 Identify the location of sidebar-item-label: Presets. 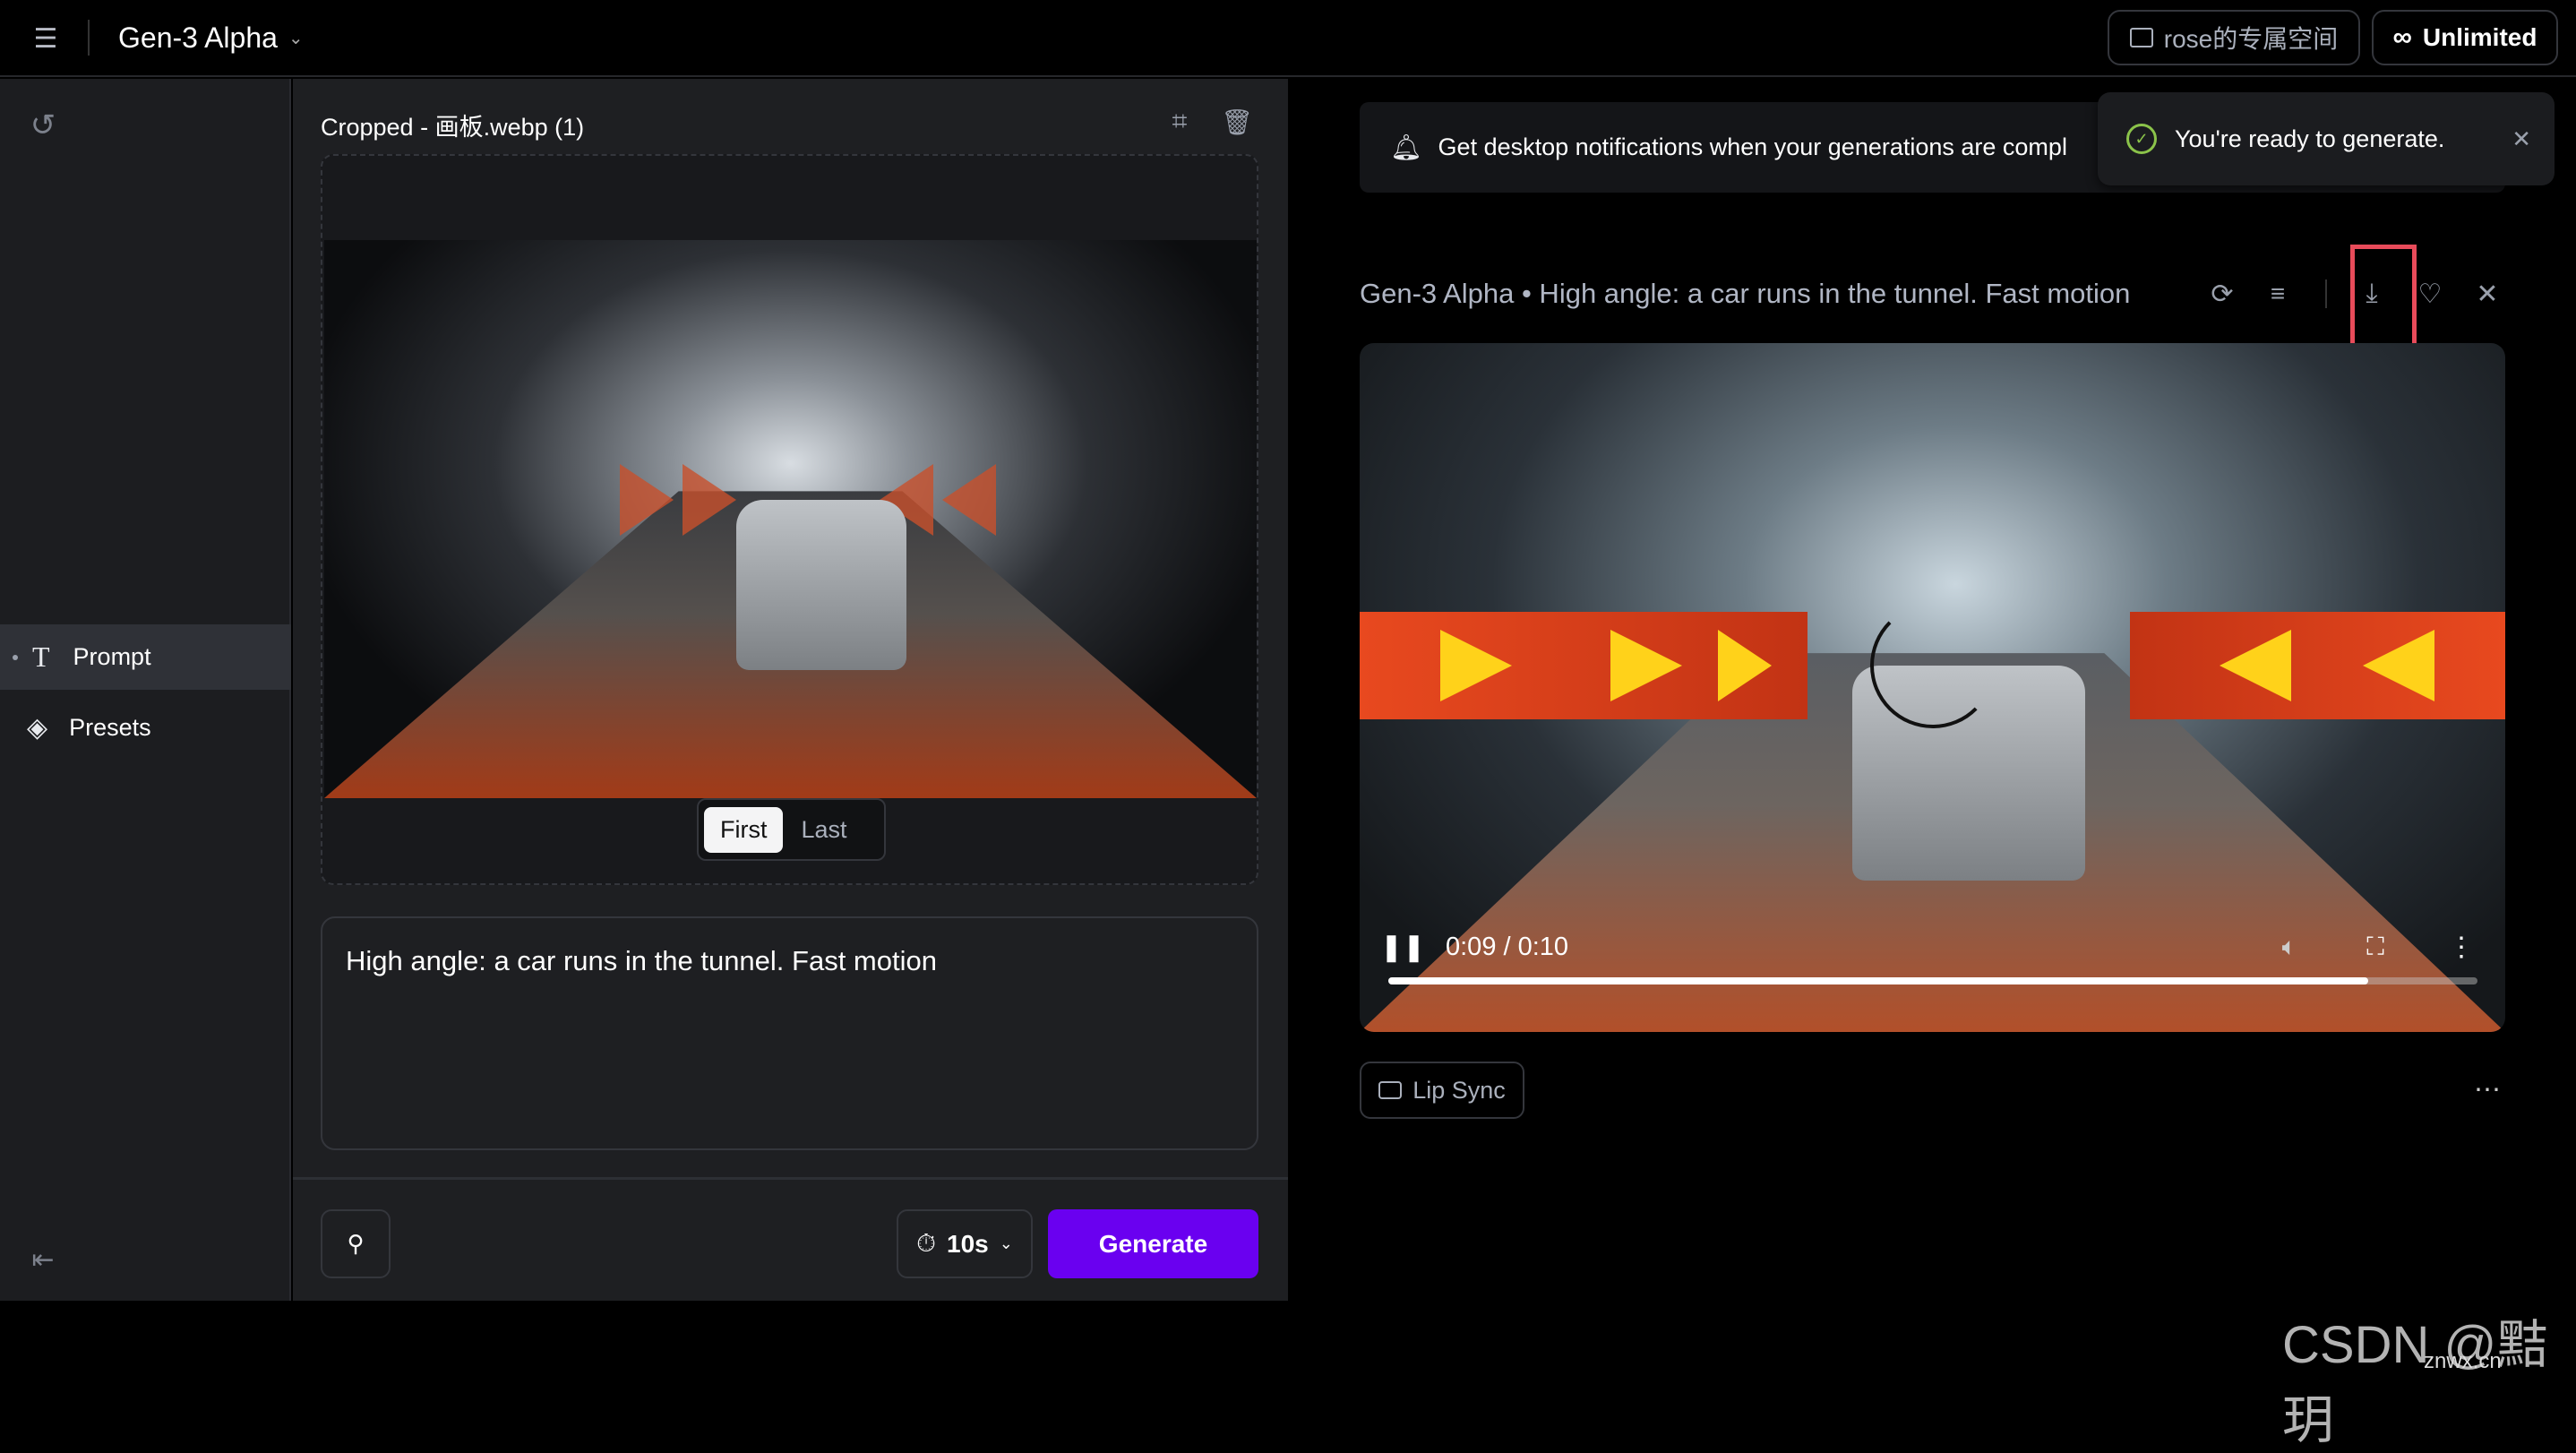
(110, 728).